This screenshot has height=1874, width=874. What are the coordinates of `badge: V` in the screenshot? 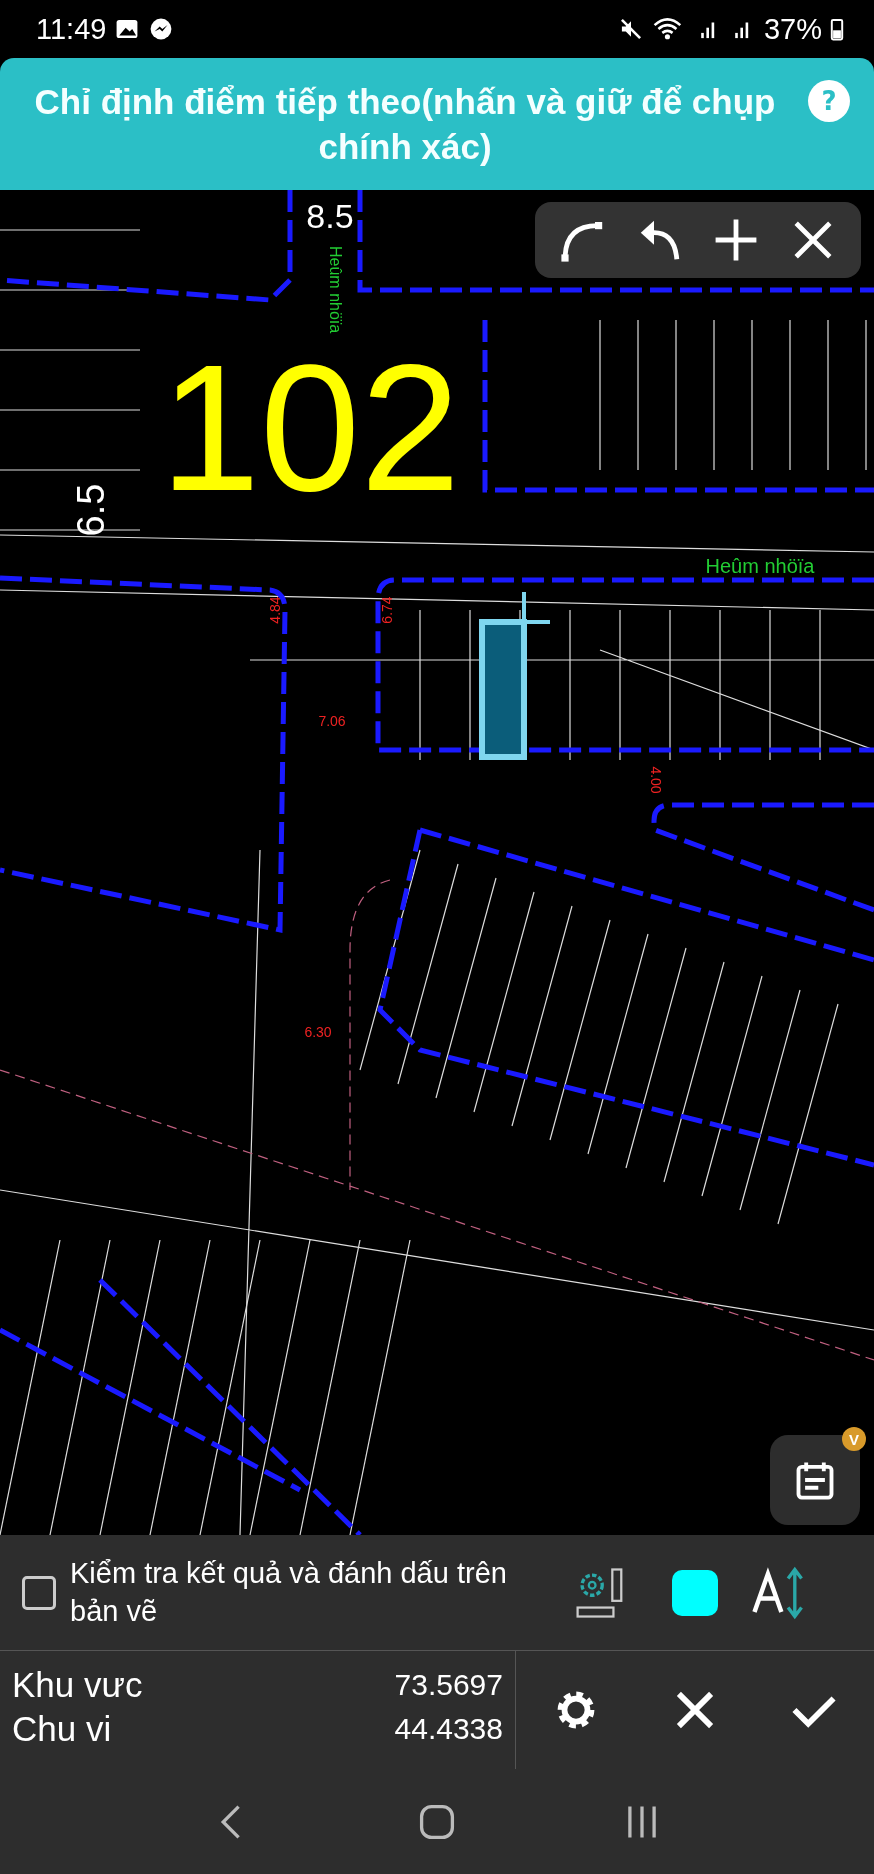 It's located at (854, 1439).